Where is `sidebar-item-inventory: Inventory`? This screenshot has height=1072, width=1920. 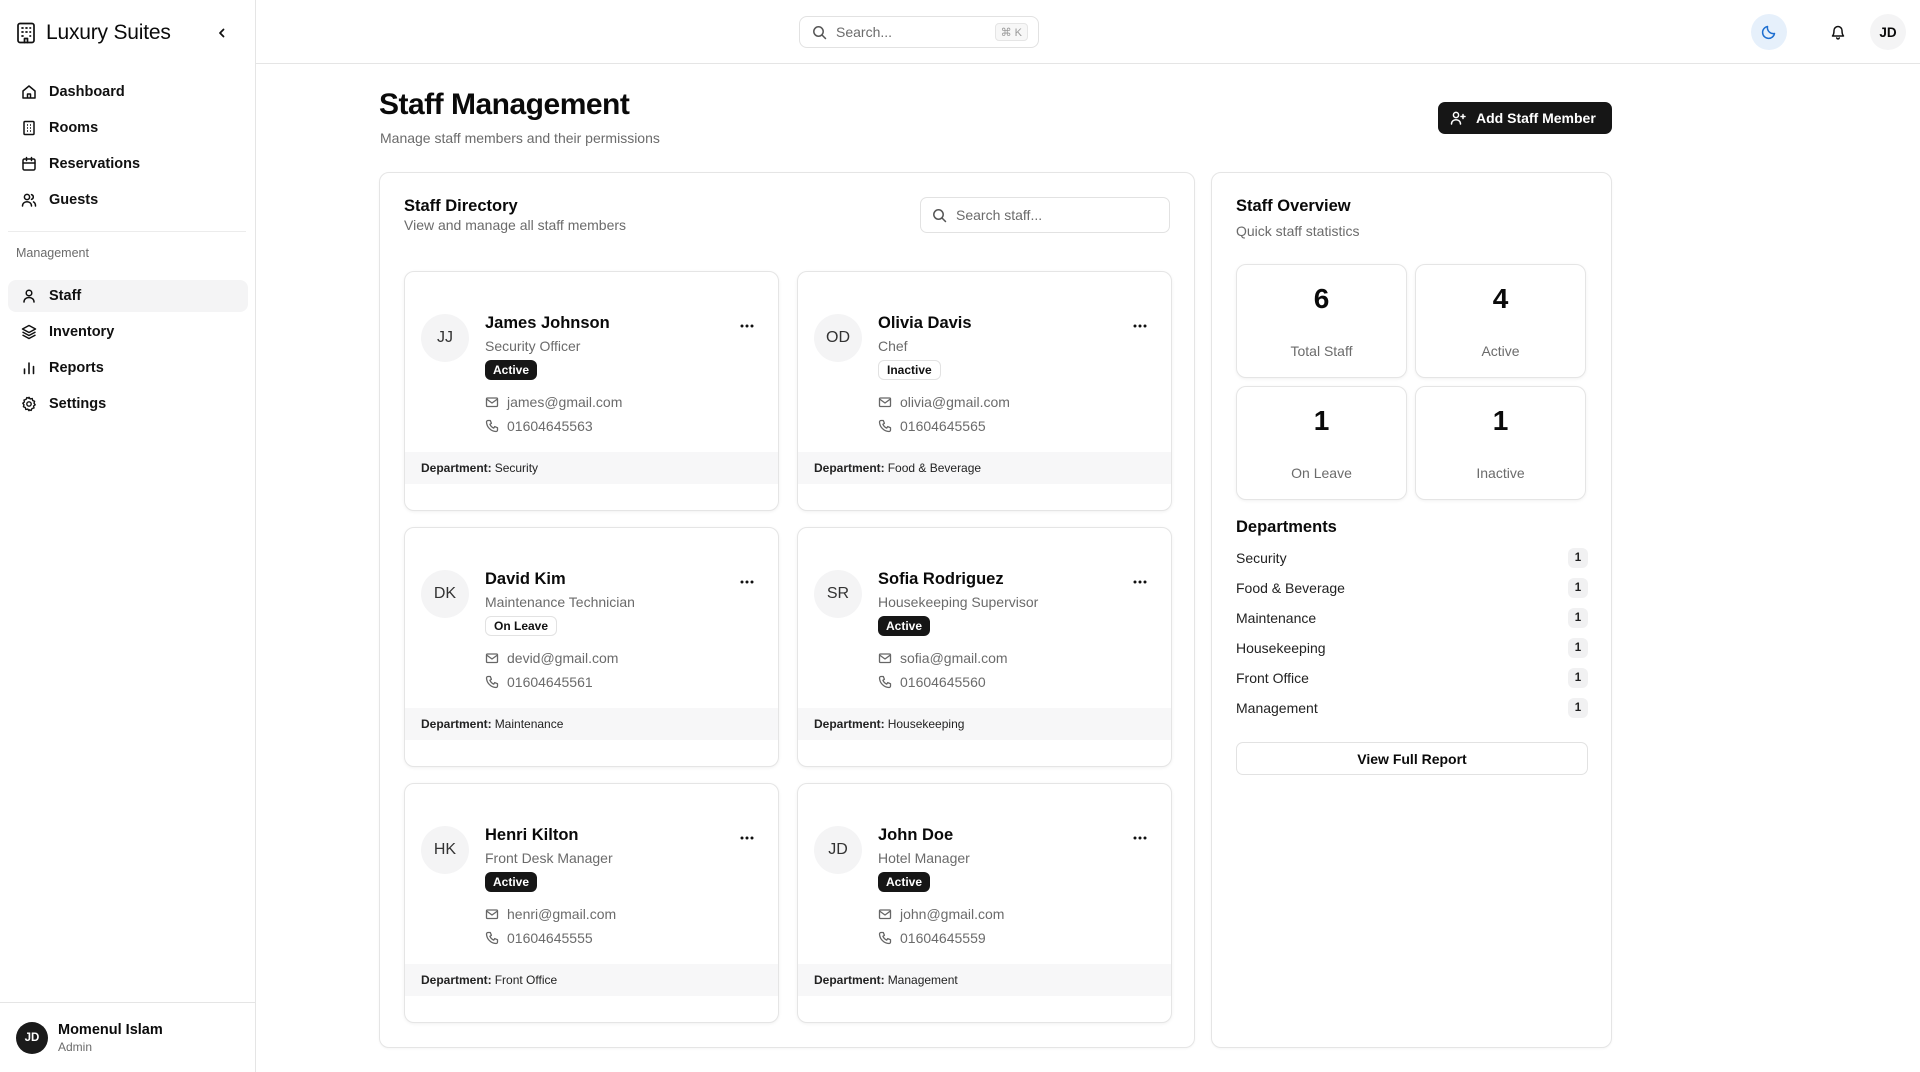 sidebar-item-inventory: Inventory is located at coordinates (128, 332).